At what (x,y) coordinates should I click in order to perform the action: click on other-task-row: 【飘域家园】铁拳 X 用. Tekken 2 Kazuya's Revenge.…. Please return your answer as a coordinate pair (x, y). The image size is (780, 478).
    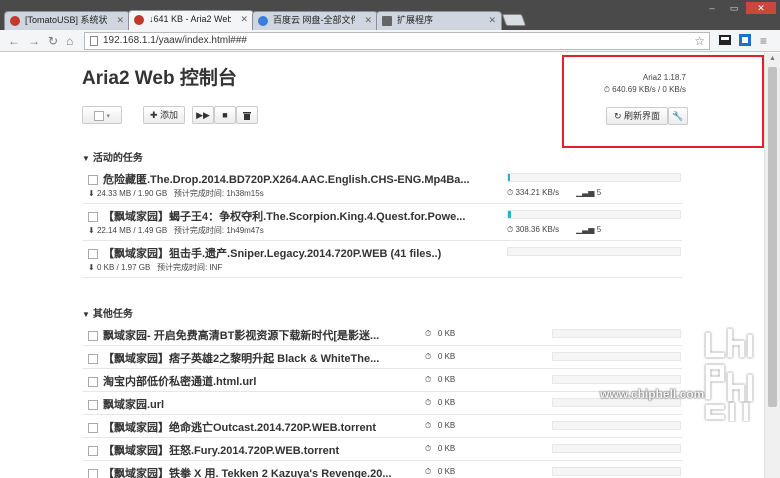
    Looking at the image, I should click on (382, 469).